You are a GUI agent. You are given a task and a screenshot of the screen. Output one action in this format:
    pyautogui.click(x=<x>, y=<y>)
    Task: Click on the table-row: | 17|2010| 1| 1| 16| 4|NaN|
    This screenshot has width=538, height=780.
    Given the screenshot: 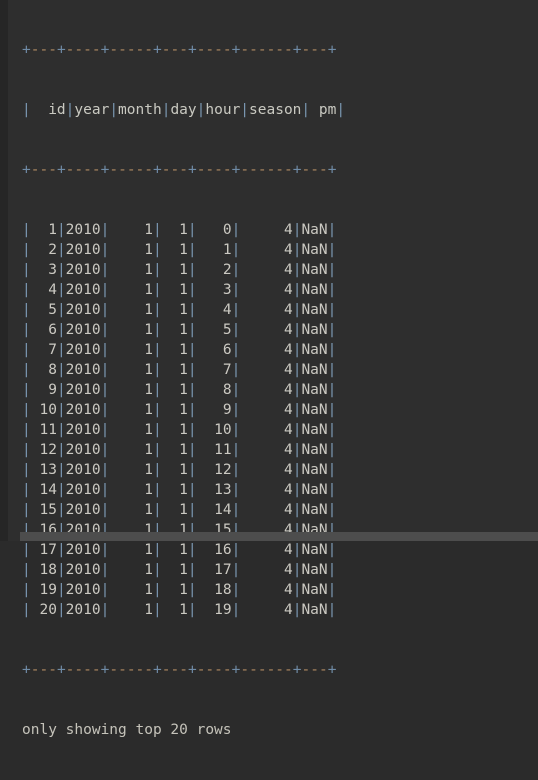 What is the action you would take?
    pyautogui.click(x=280, y=550)
    